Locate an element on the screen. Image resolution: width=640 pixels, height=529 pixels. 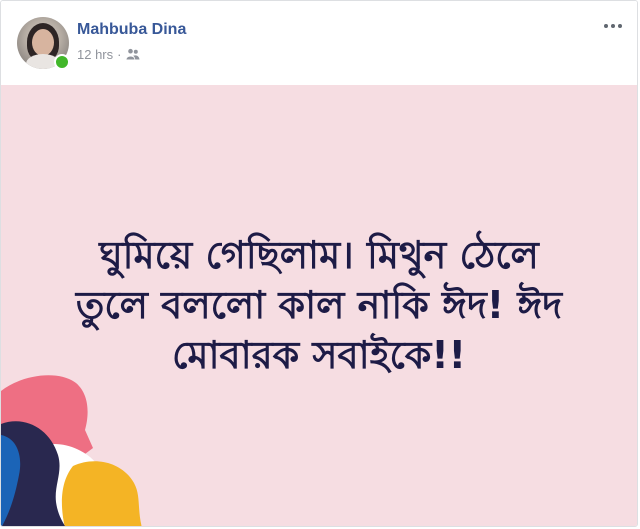
online-status-icon is located at coordinates (62, 62).